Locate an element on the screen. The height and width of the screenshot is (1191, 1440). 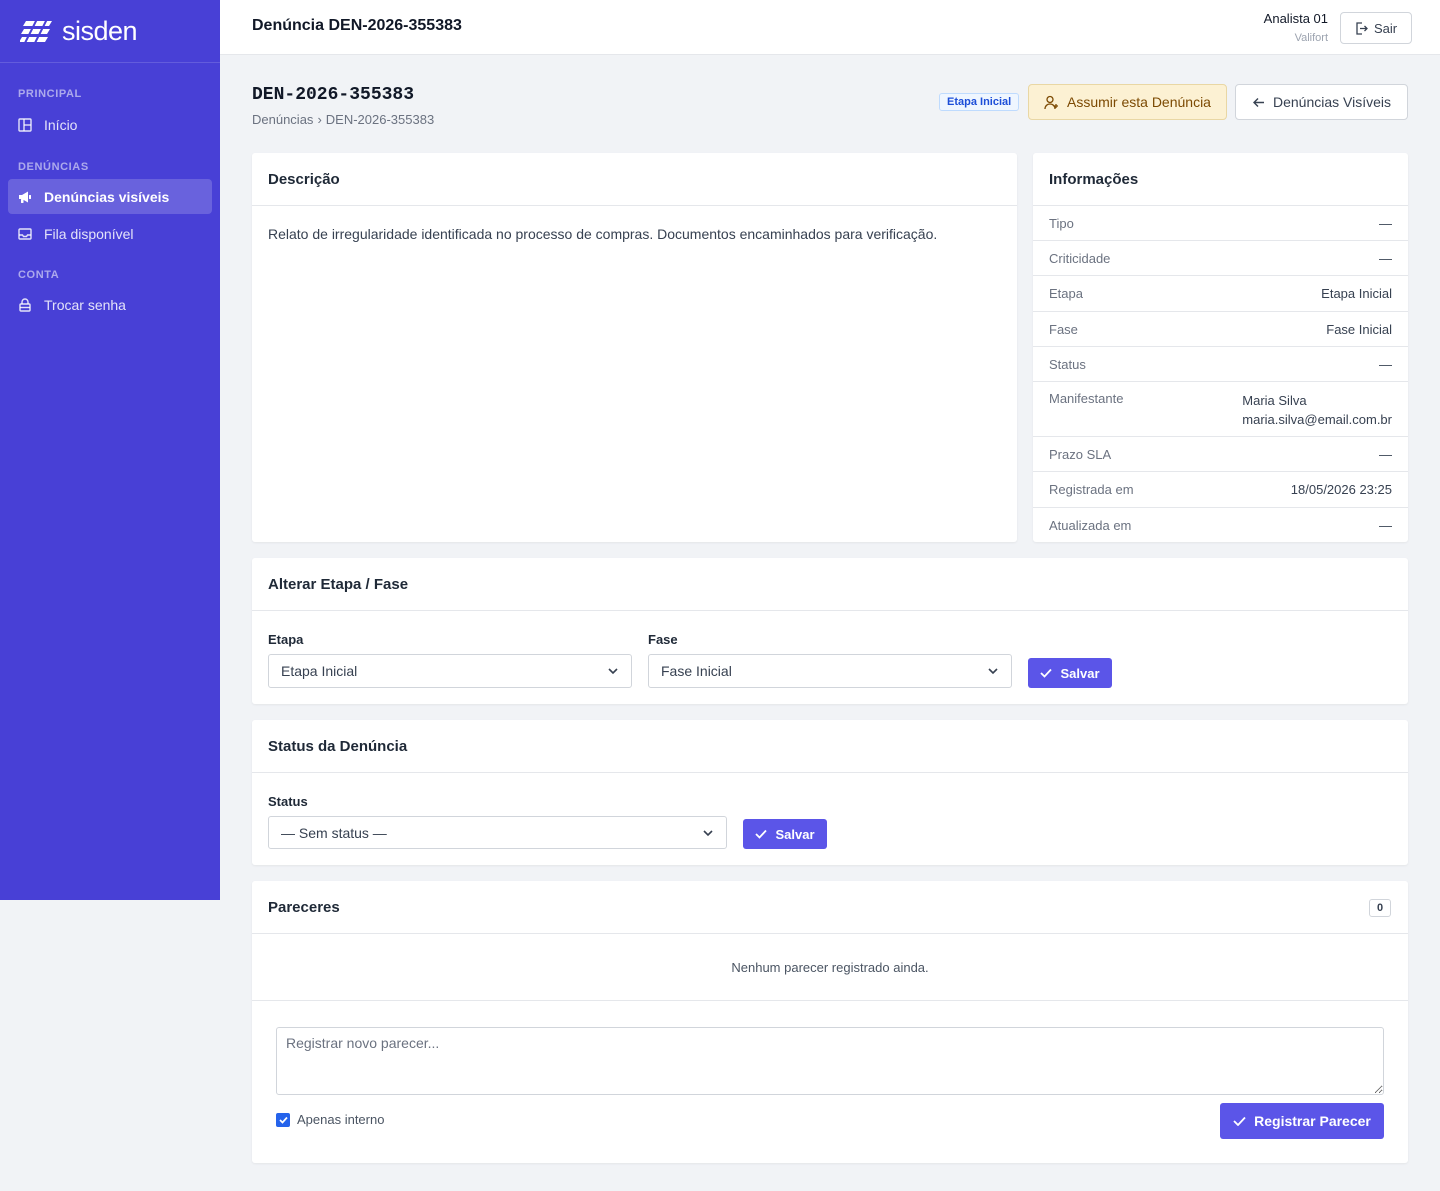
status-select-value: — Sem status — is located at coordinates (334, 832).